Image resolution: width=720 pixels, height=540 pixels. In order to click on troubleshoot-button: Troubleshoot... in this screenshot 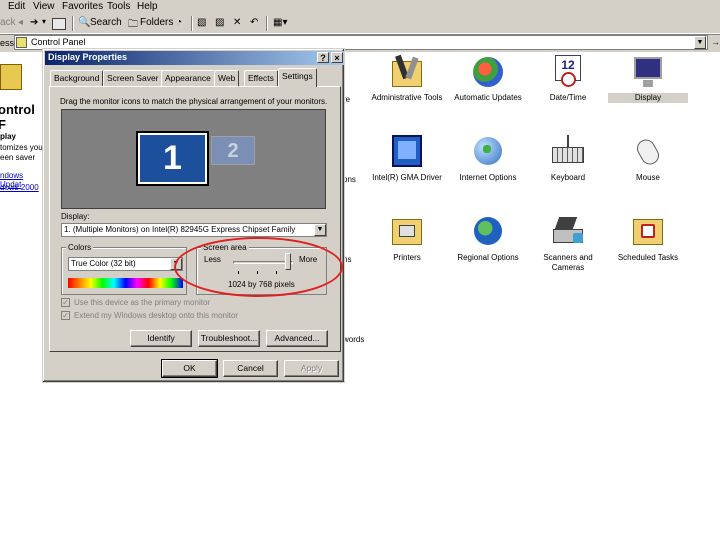, I will do `click(229, 338)`.